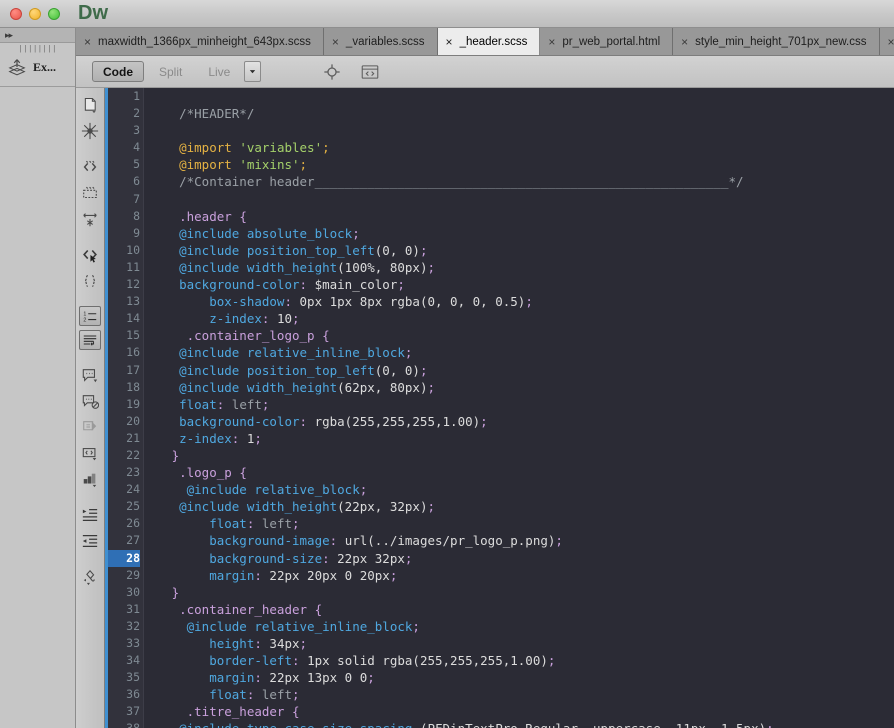 The height and width of the screenshot is (728, 894). Describe the element at coordinates (501, 711) in the screenshot. I see `code-line: 37 .titre_header {` at that location.